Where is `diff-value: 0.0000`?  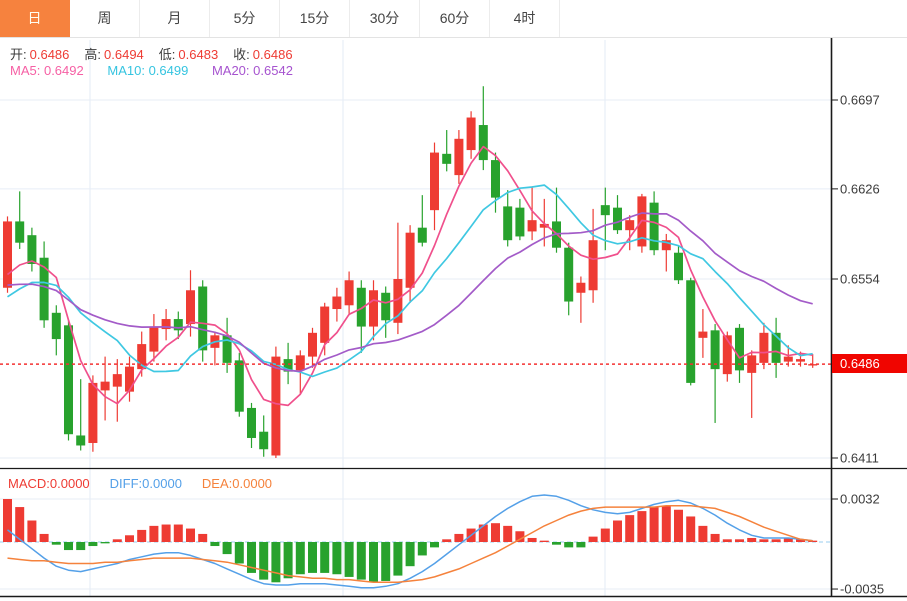
diff-value: 0.0000 is located at coordinates (162, 483).